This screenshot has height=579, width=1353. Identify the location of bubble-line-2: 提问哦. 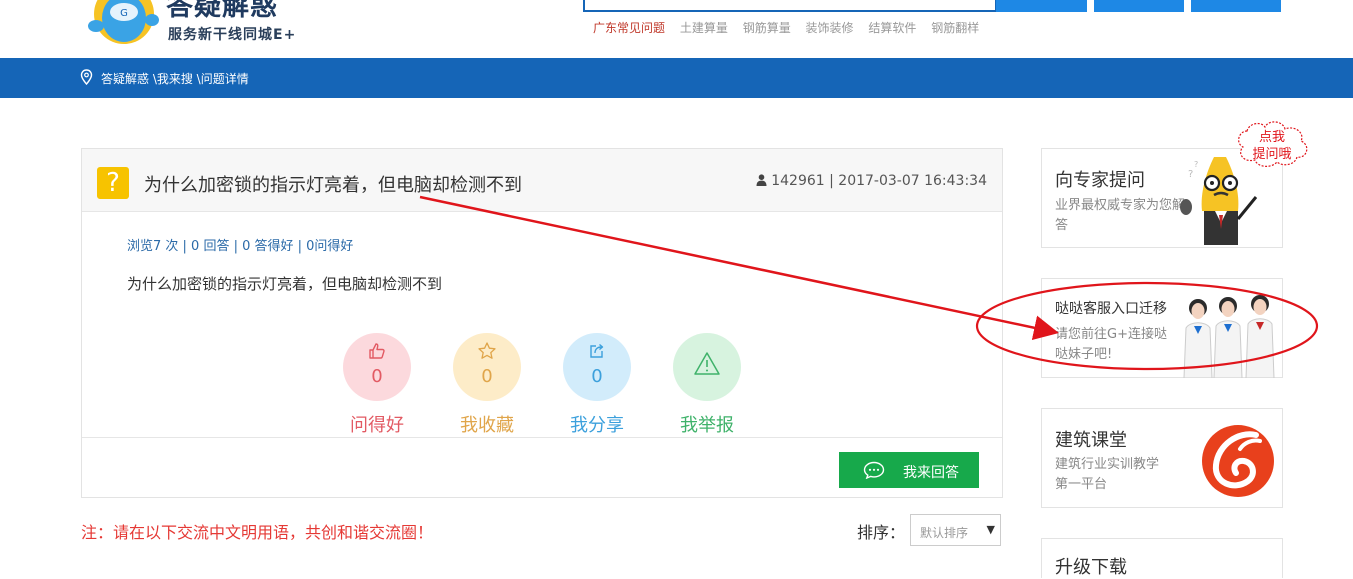
(1272, 154).